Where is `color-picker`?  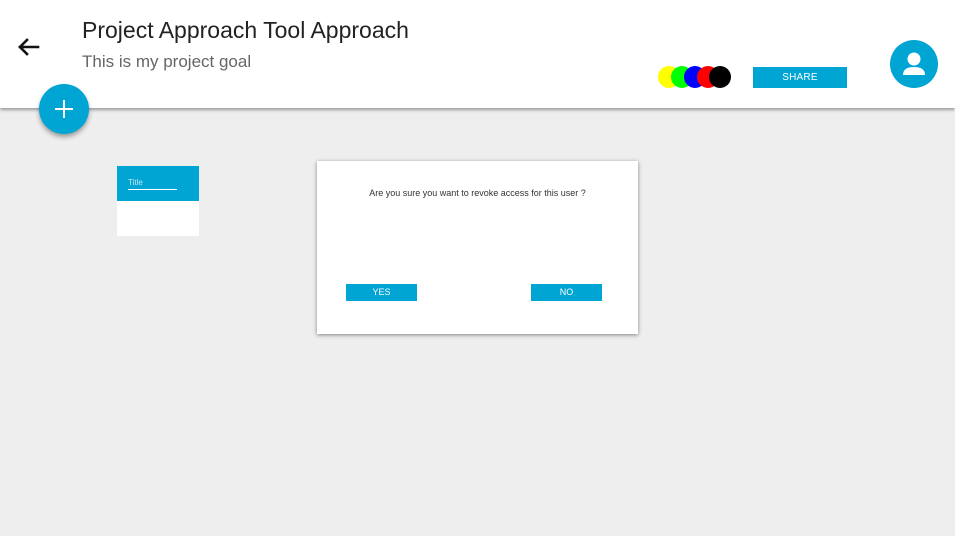
color-picker is located at coordinates (695, 77).